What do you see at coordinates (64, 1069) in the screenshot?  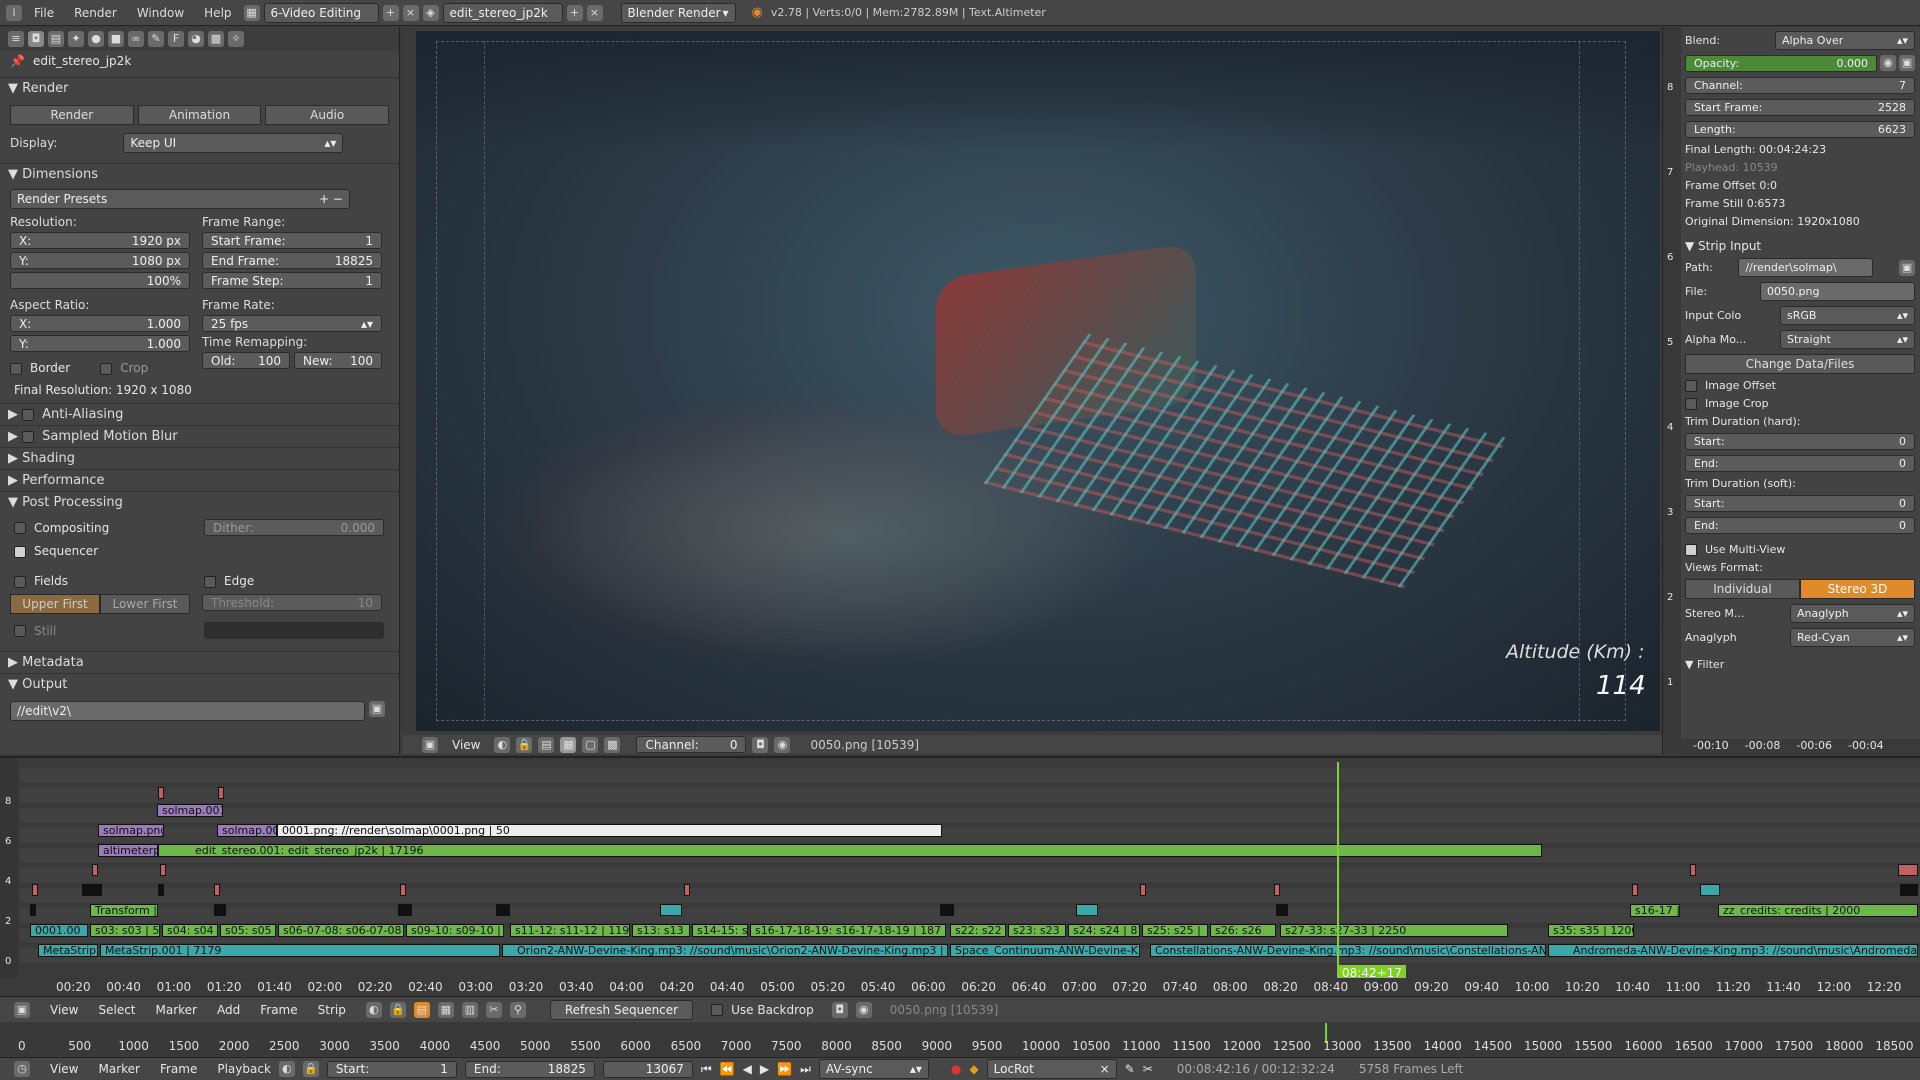 I see `tl-menu-view: View` at bounding box center [64, 1069].